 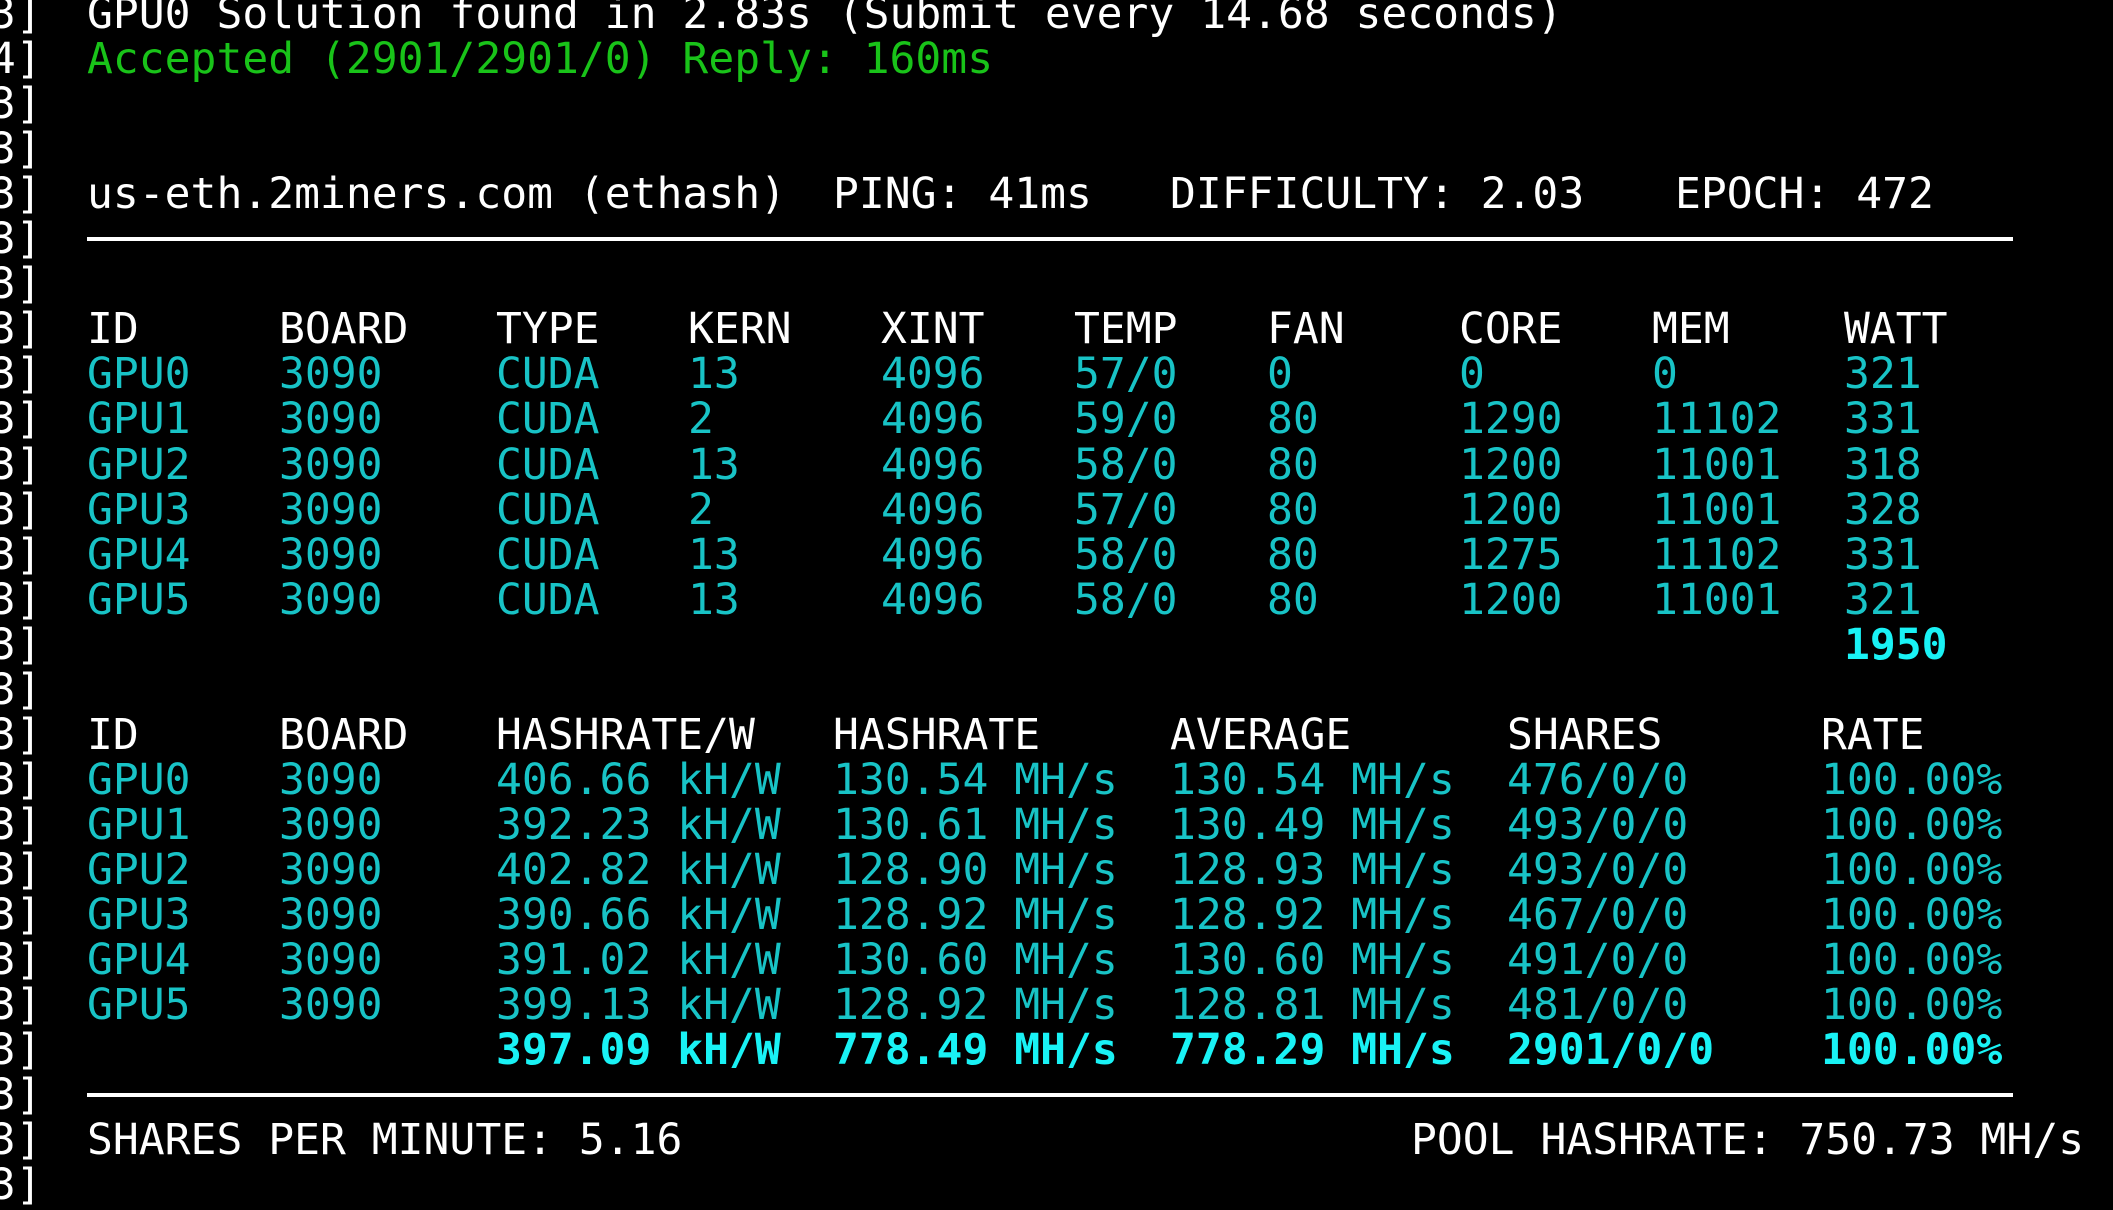 I want to click on hash-cell-hashrate-per-w: 399.13 kH/W, so click(x=638, y=1005).